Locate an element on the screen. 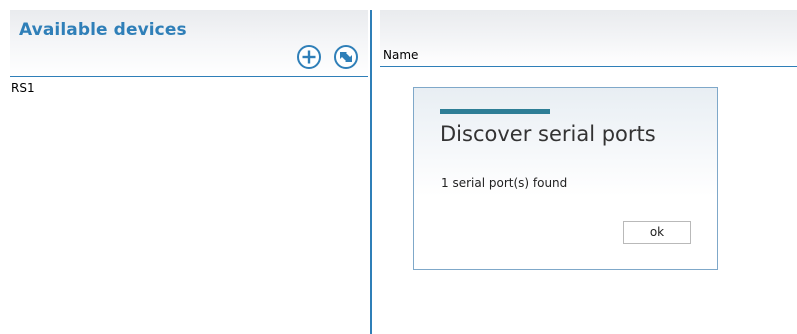  refresh-devices-button is located at coordinates (346, 57).